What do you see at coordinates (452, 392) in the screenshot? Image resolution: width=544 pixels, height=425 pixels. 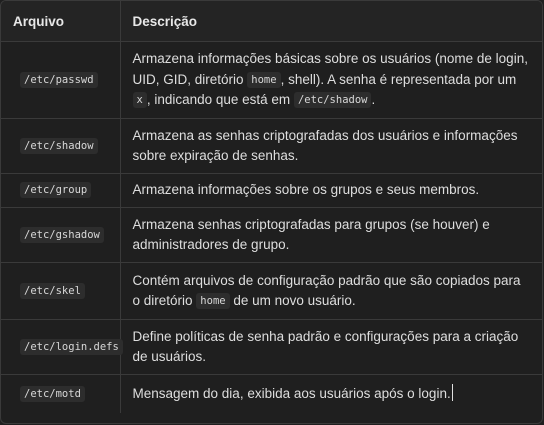 I see `text-cursor` at bounding box center [452, 392].